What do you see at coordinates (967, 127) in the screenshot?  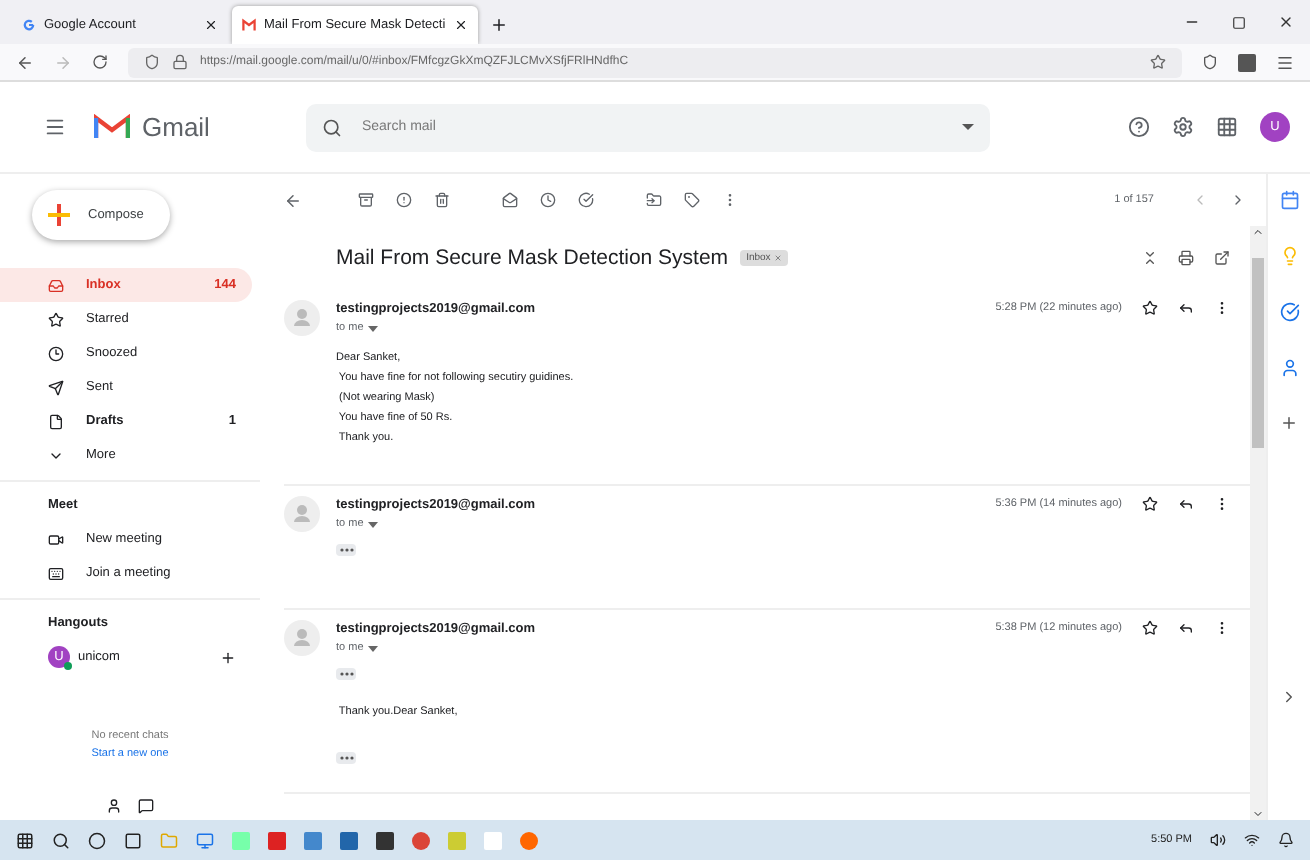 I see `dropdown-icon` at bounding box center [967, 127].